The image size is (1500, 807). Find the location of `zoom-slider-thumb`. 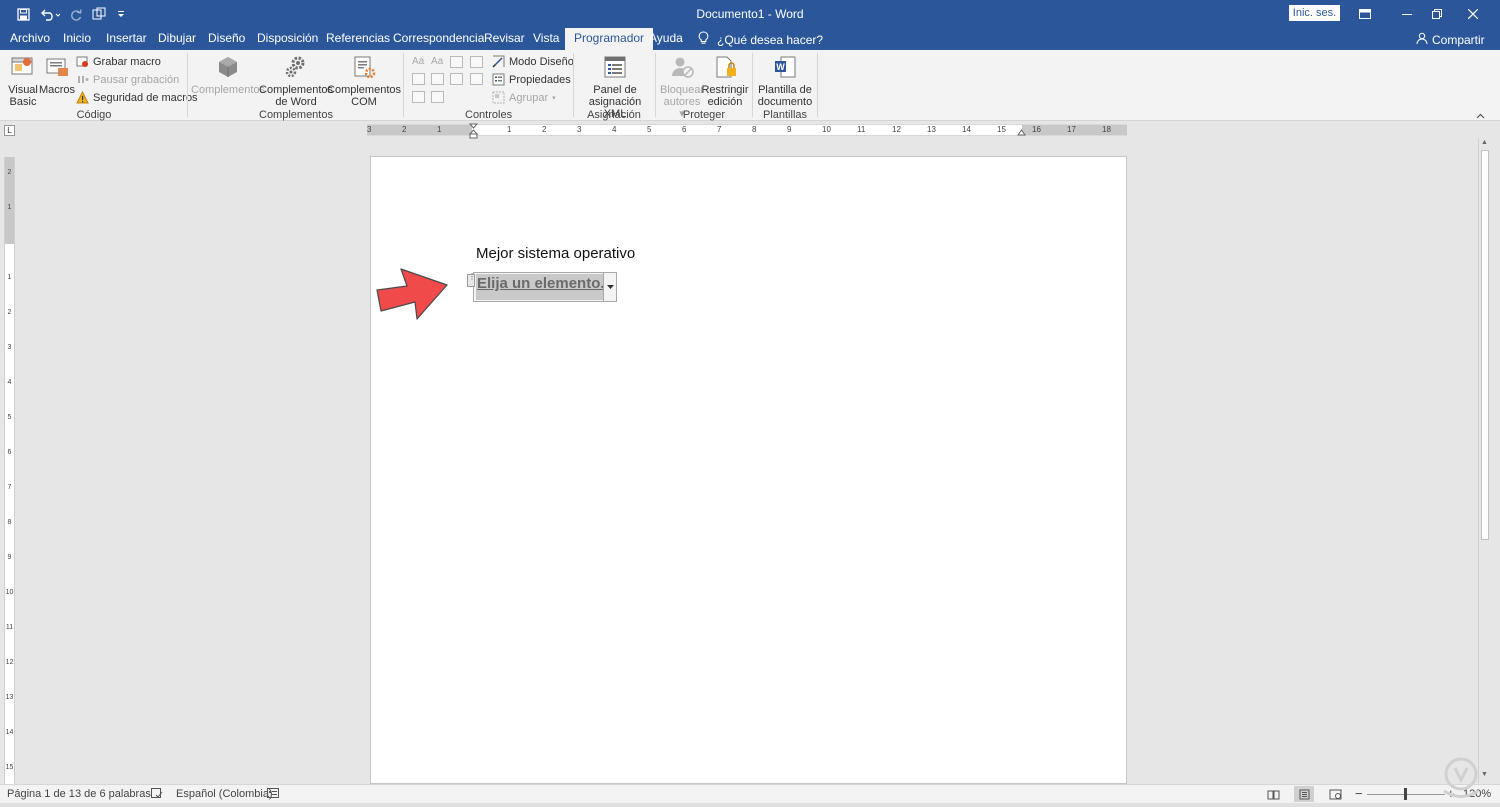

zoom-slider-thumb is located at coordinates (1405, 794).